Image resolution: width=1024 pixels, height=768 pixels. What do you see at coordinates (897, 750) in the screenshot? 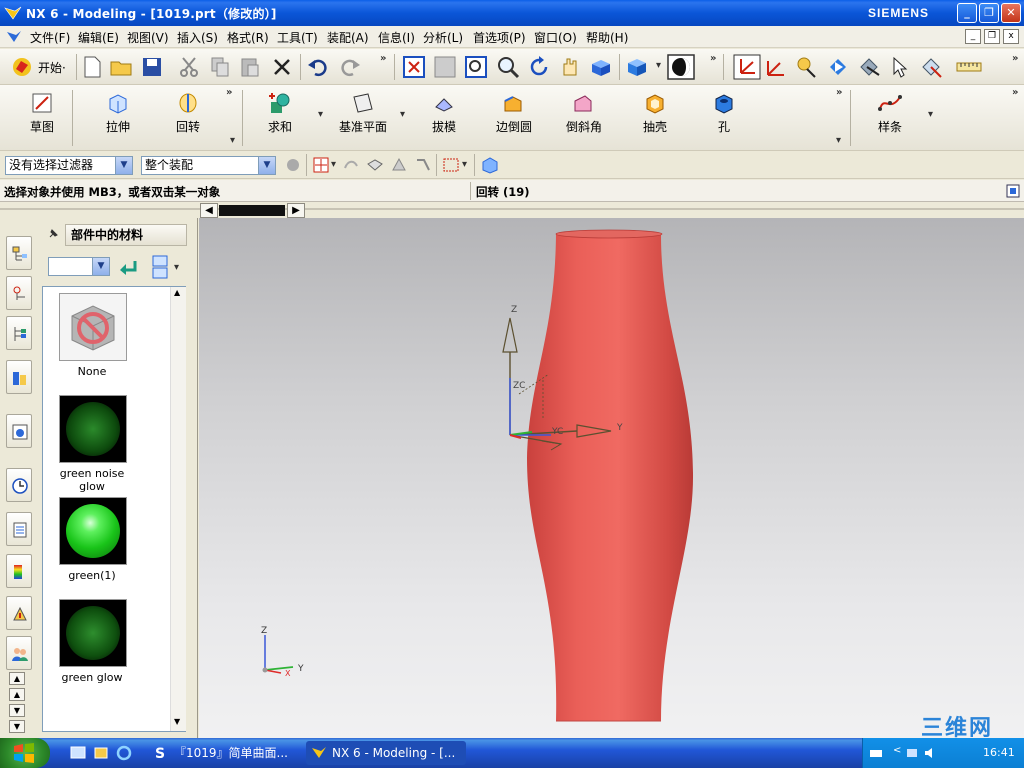
I see `tray-expand-icon: <` at bounding box center [897, 750].